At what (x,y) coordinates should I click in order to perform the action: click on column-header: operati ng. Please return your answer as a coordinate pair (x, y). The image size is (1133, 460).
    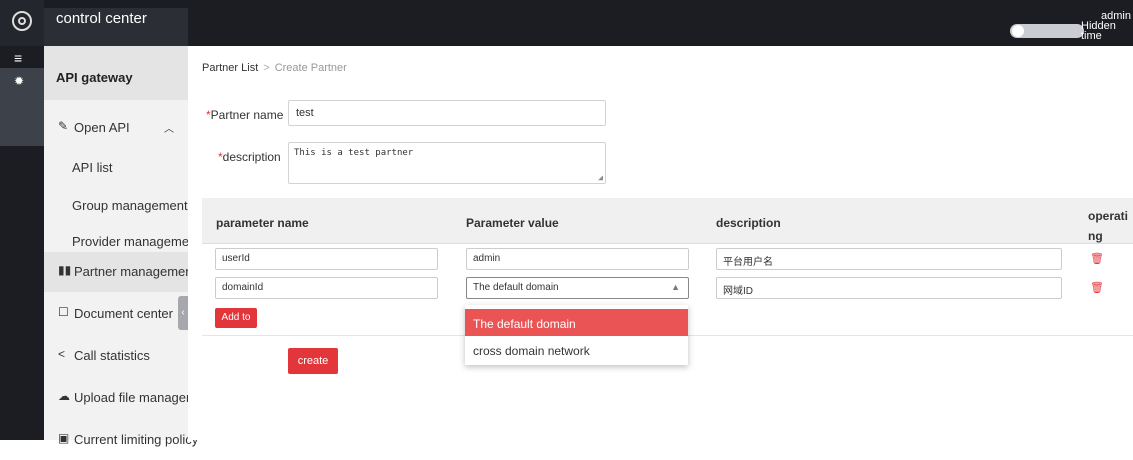
    Looking at the image, I should click on (1108, 226).